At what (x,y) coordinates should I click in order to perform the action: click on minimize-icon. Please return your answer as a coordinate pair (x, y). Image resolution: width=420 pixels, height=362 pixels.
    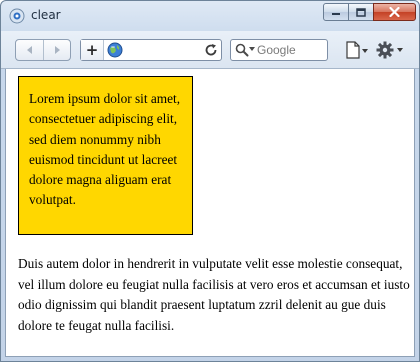
    Looking at the image, I should click on (336, 14).